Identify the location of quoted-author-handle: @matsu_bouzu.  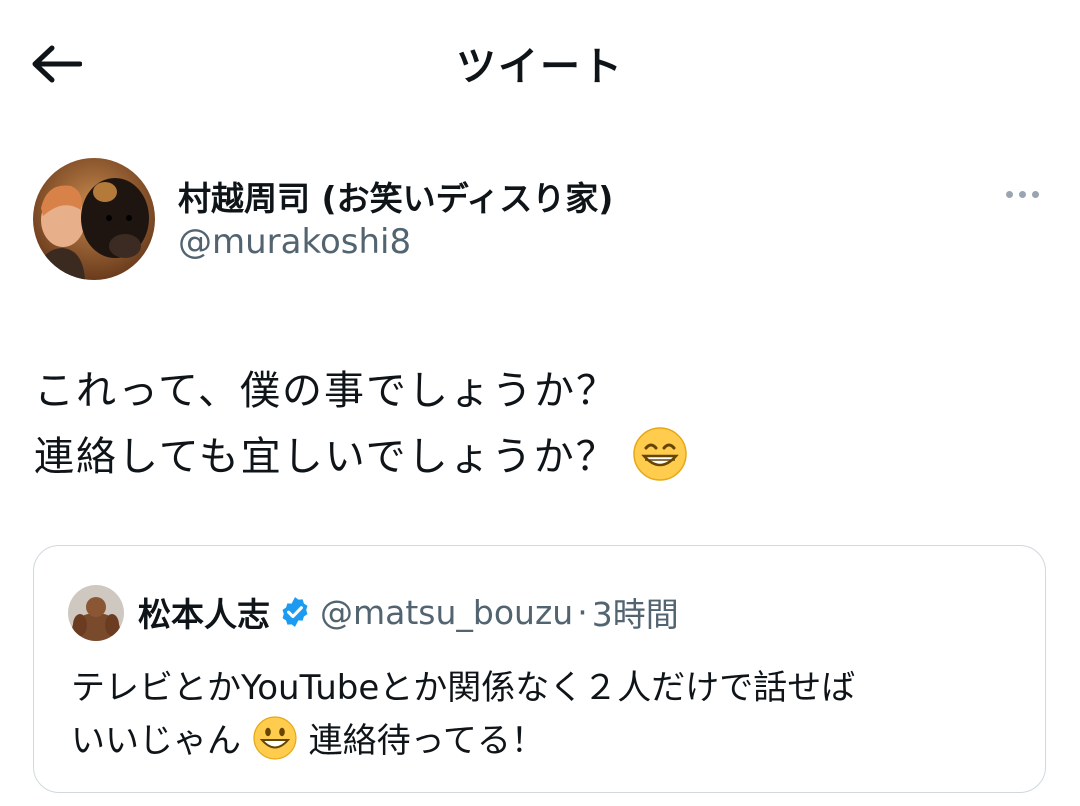
(446, 612).